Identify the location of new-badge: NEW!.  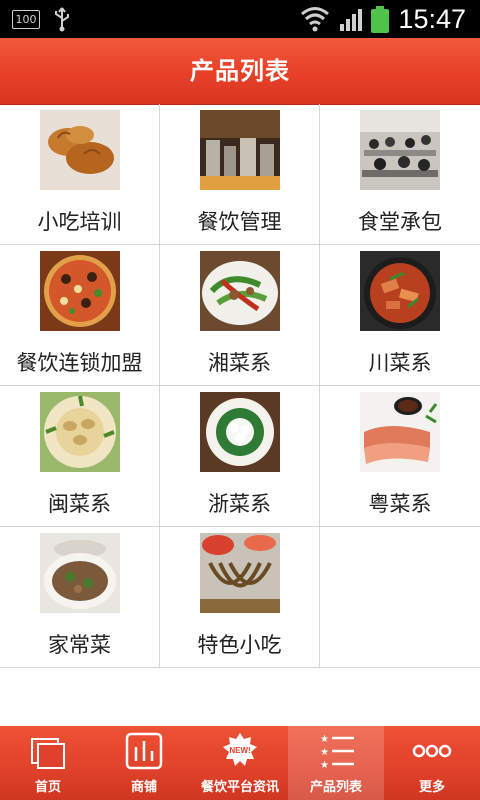
(239, 750).